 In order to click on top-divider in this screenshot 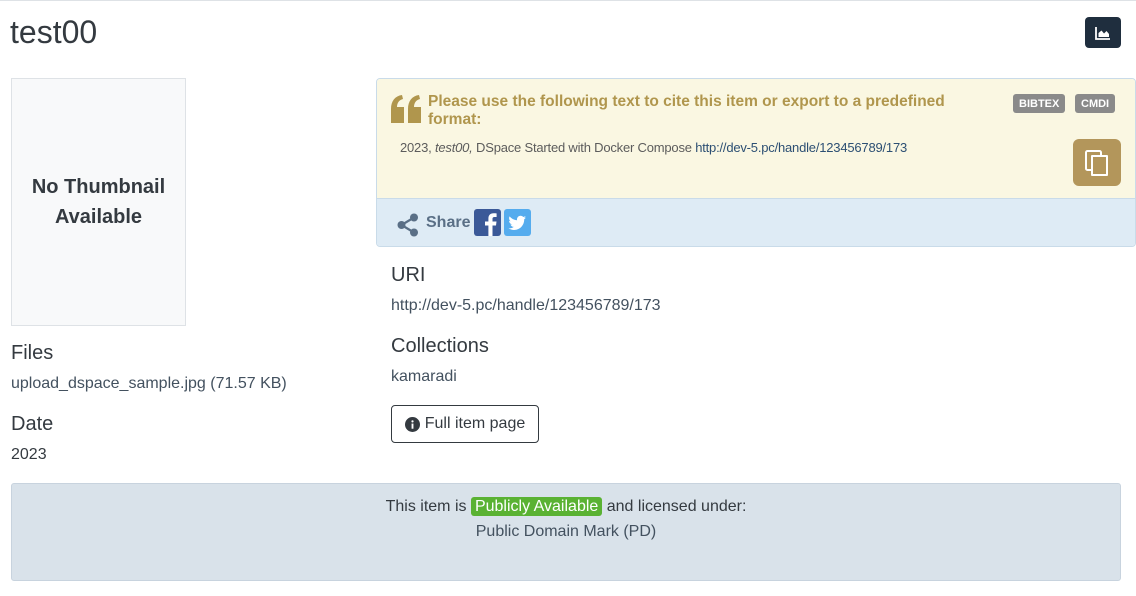, I will do `click(568, 0)`.